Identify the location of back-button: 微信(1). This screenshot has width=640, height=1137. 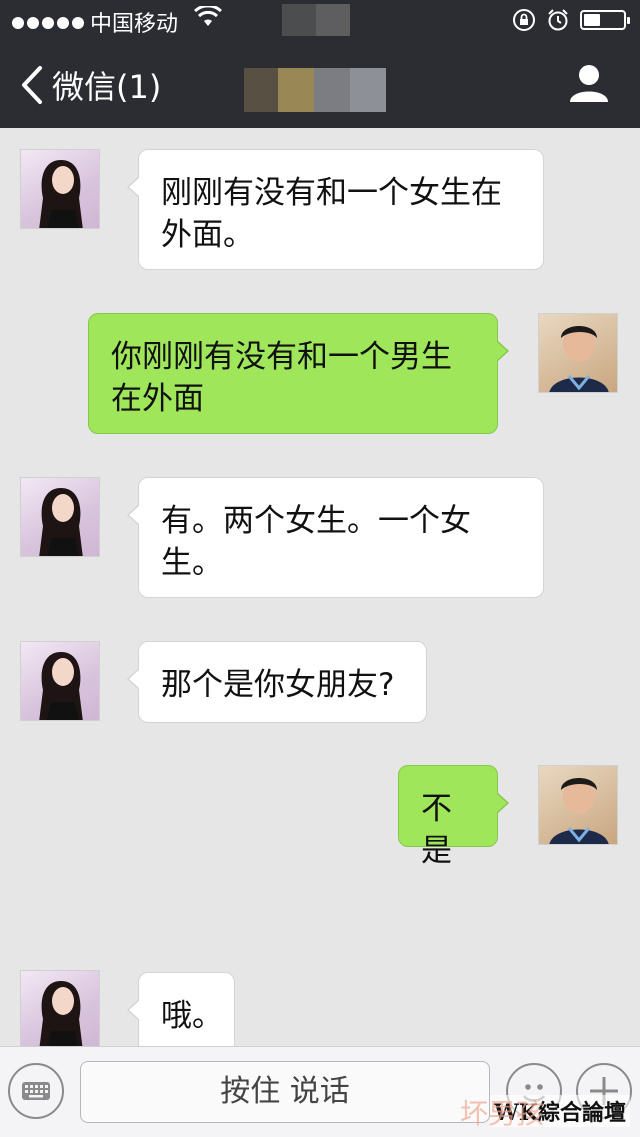
(89, 85).